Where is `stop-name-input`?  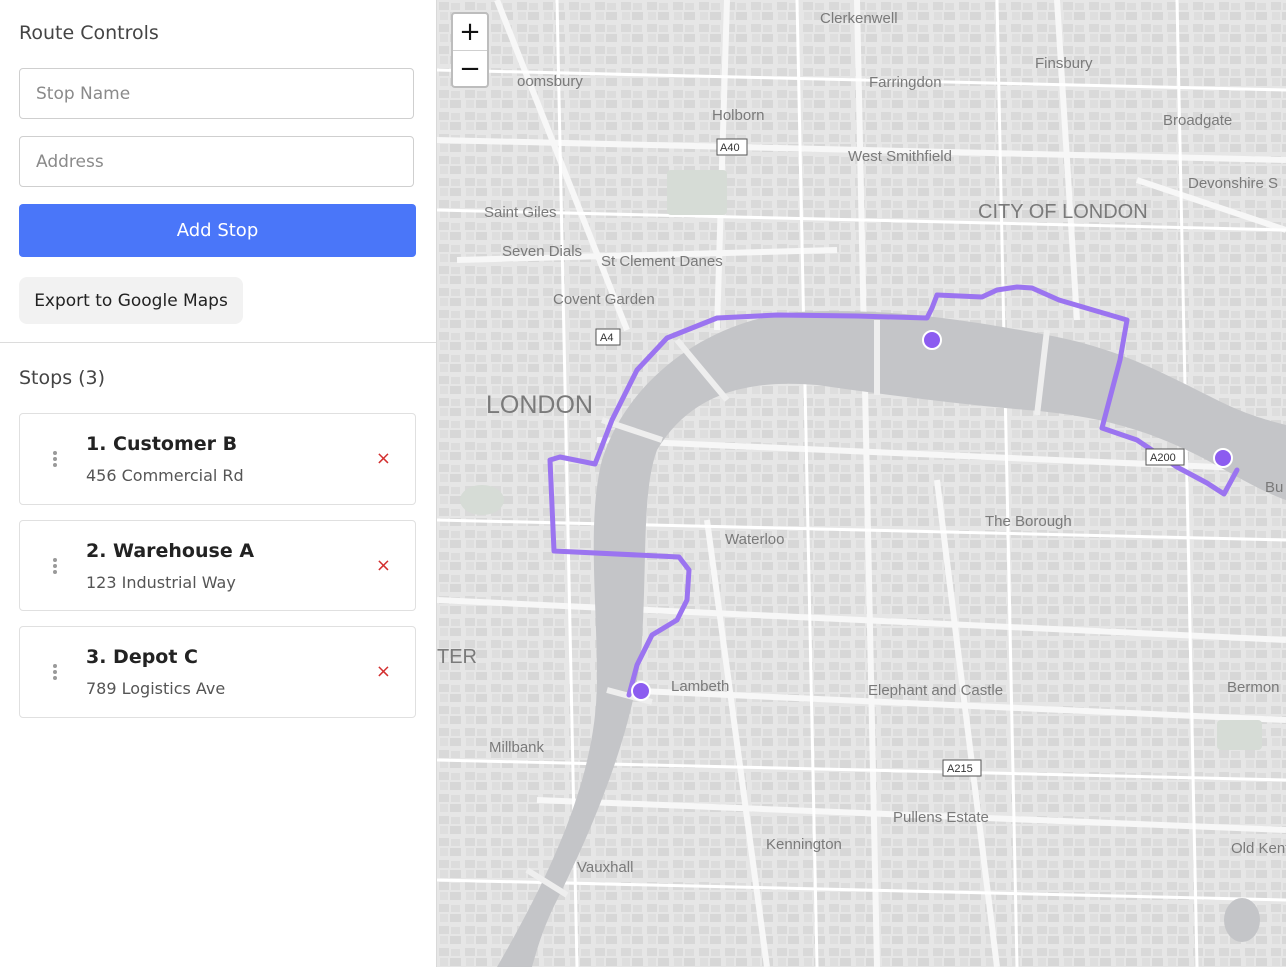 stop-name-input is located at coordinates (216, 93).